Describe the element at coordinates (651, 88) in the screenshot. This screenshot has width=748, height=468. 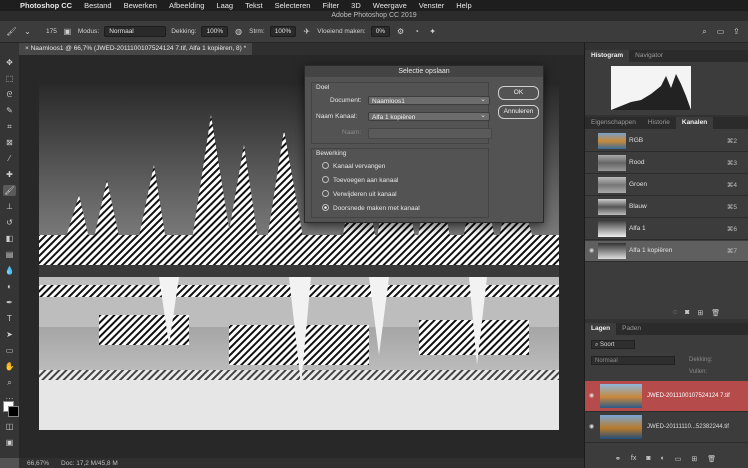
I see `histogram-graph` at that location.